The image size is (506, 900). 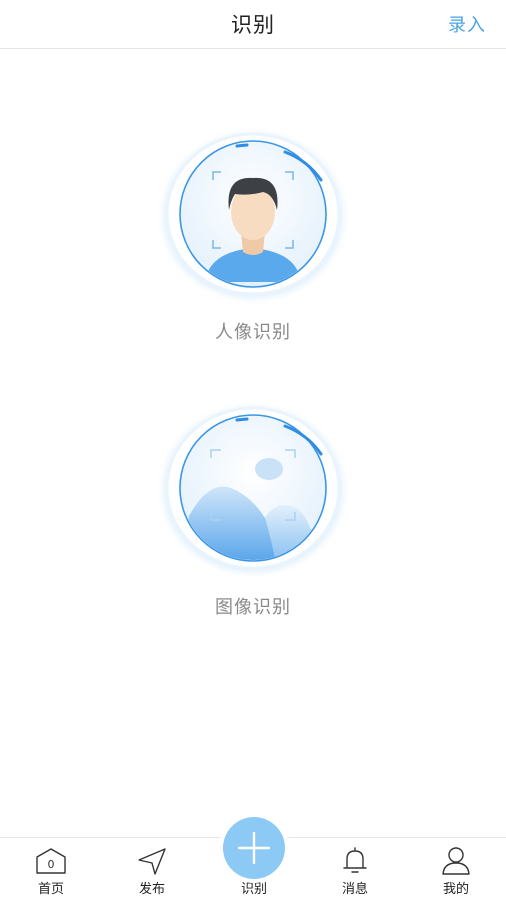 I want to click on home-icon: 0, so click(x=51, y=861).